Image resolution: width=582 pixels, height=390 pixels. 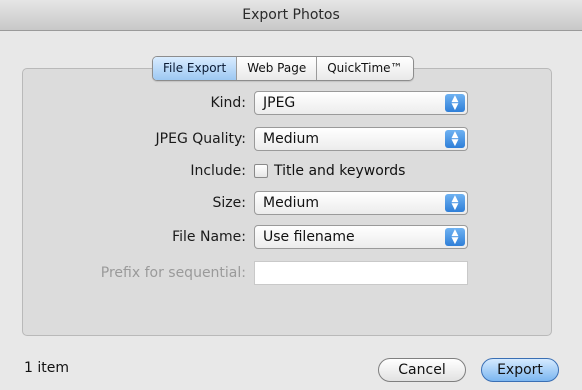 I want to click on export-tabs: File Export Web Page QuickTime™, so click(x=283, y=68).